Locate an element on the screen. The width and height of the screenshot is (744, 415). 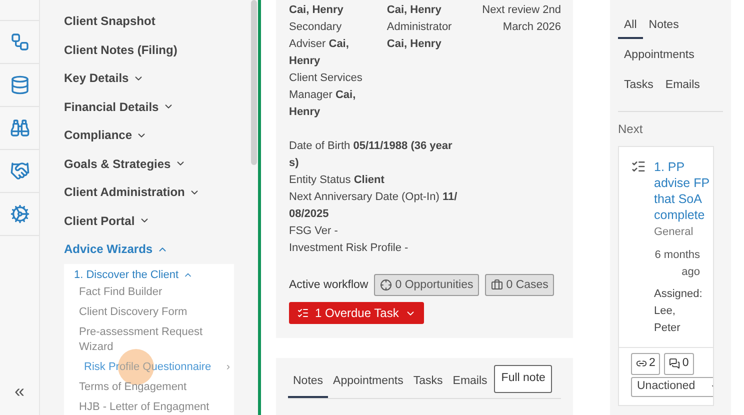
opportunities-button: 0 Opportunities is located at coordinates (427, 285).